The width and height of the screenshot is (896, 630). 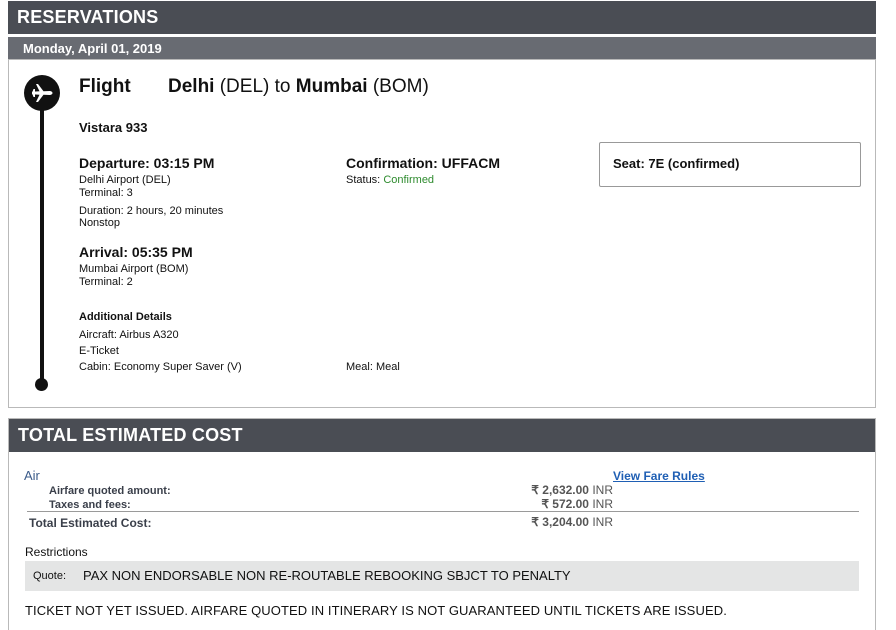 I want to click on restrictions-heading: Restrictions, so click(x=56, y=552).